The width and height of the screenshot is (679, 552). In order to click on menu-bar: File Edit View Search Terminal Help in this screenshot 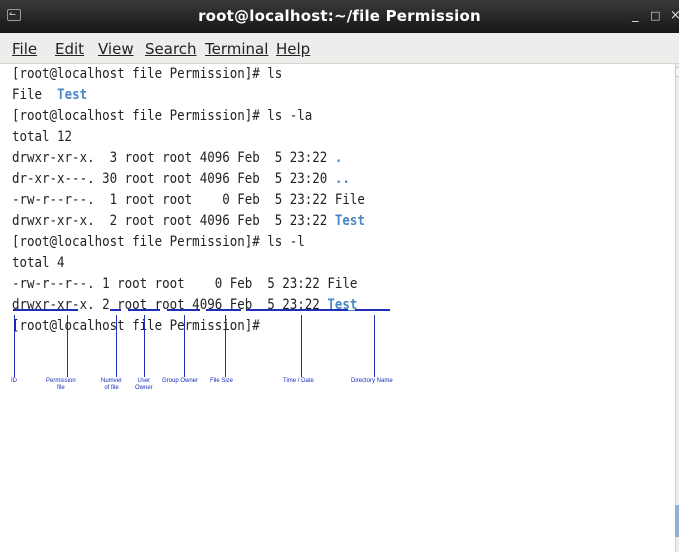, I will do `click(339, 48)`.